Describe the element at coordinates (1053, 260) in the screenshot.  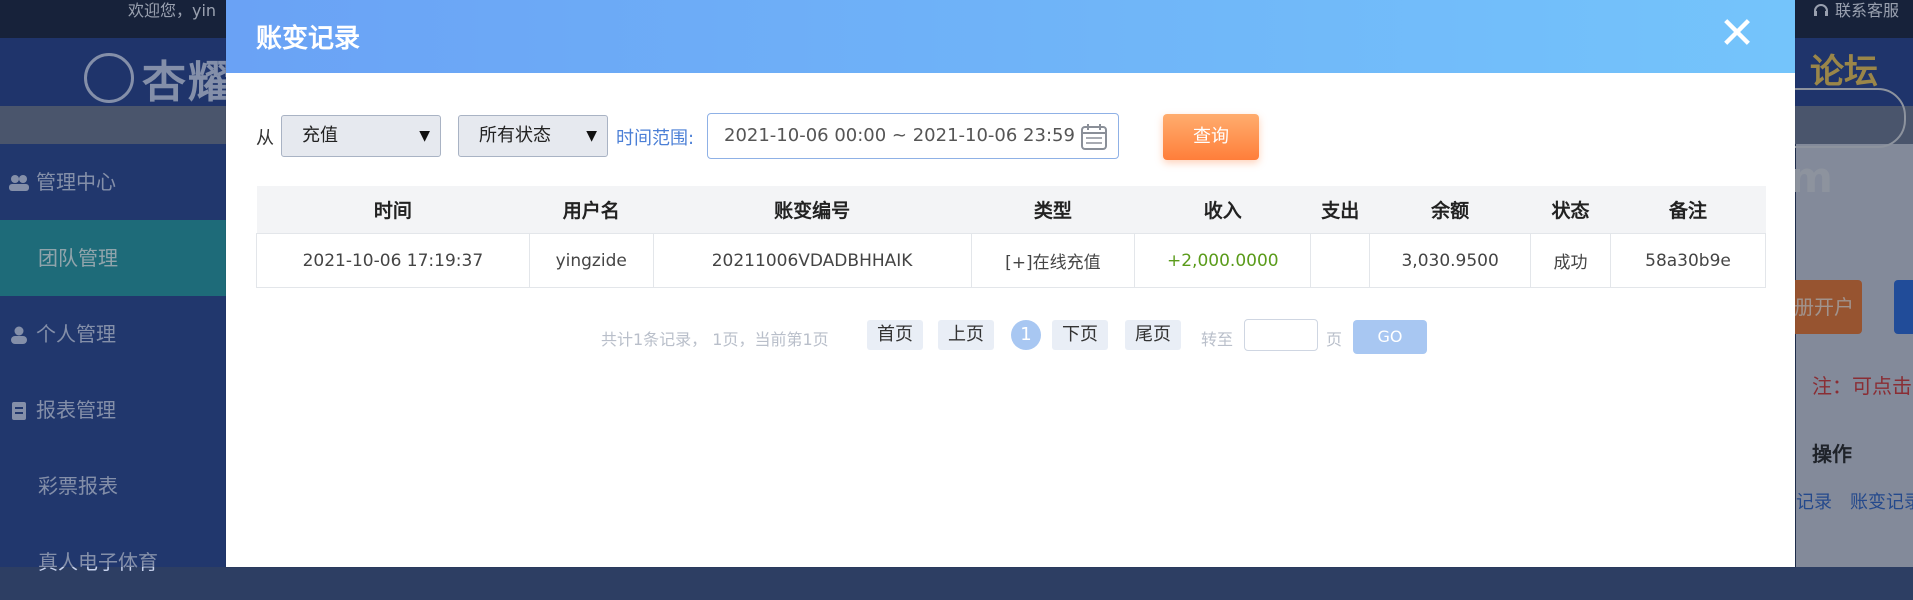
I see `cell-type: [+]在线充值` at that location.